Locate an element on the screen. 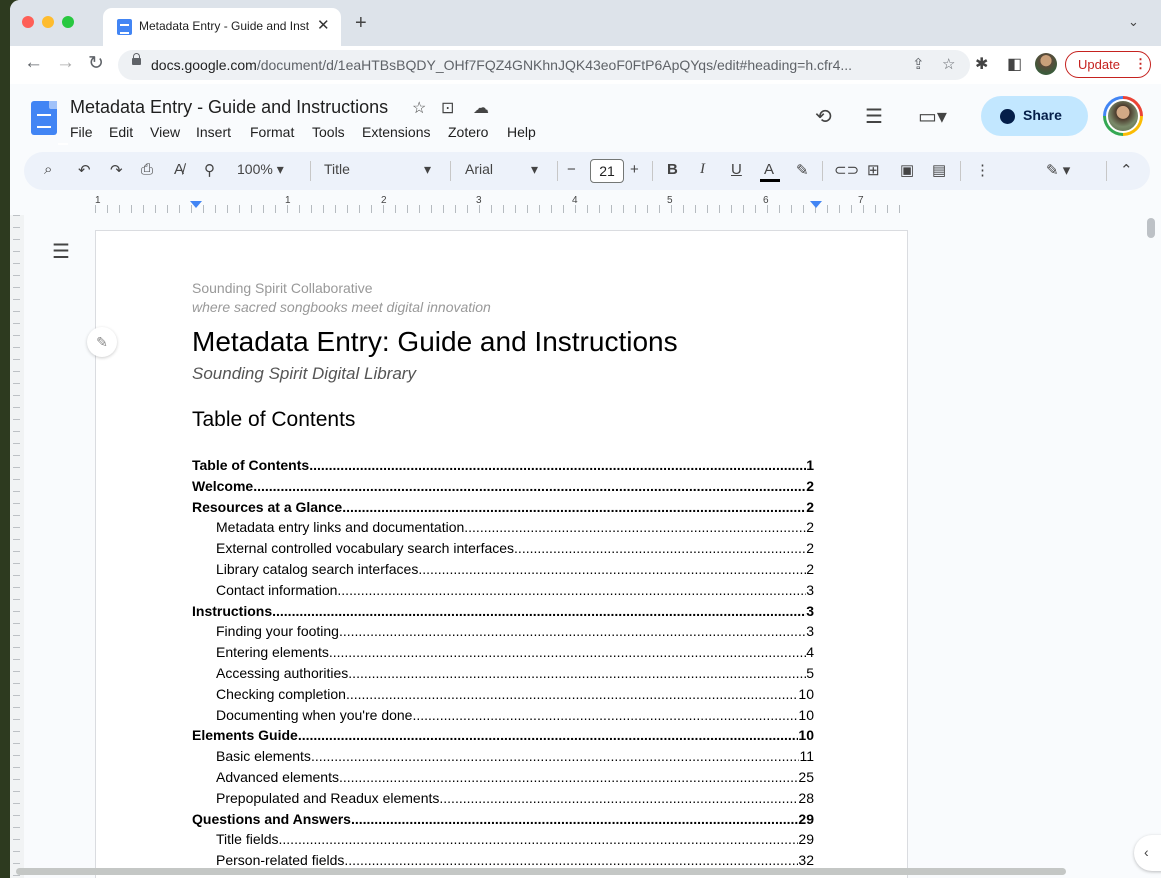  more-vert-icon: ⋮ is located at coordinates (982, 170).